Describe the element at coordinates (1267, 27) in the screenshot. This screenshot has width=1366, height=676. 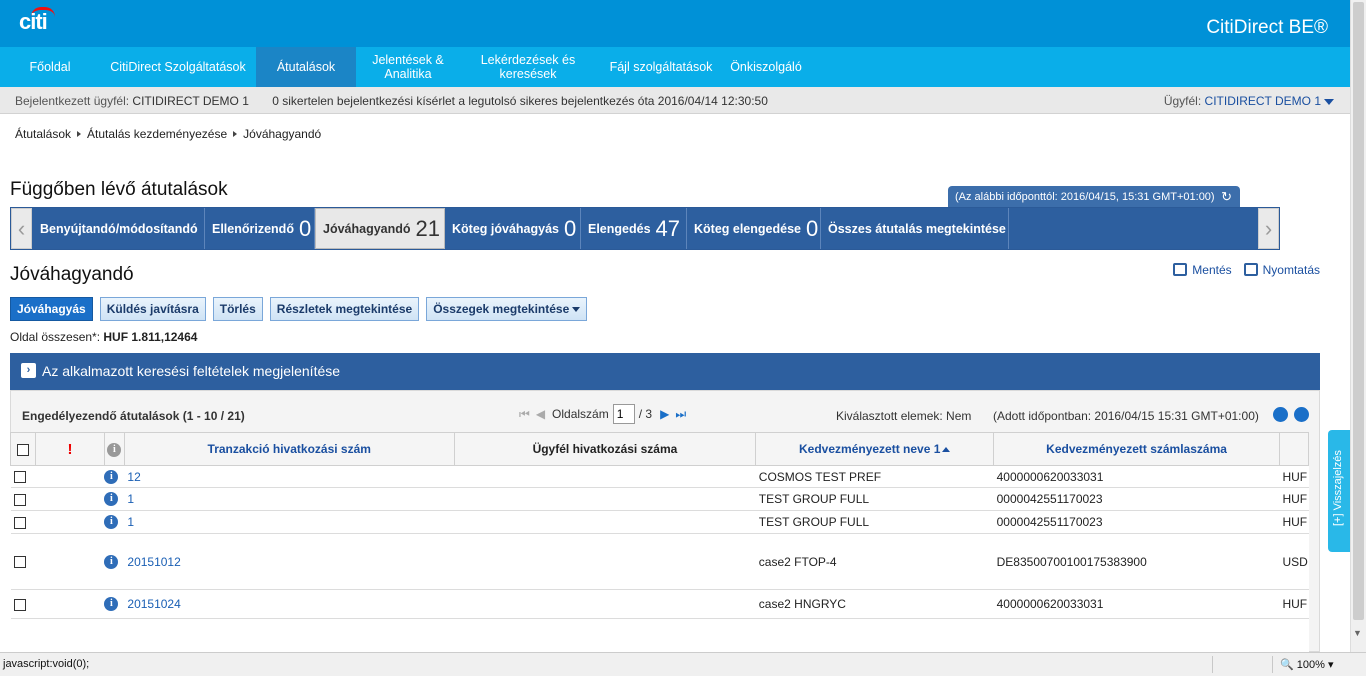
I see `brand-title: CitiDirect BE®` at that location.